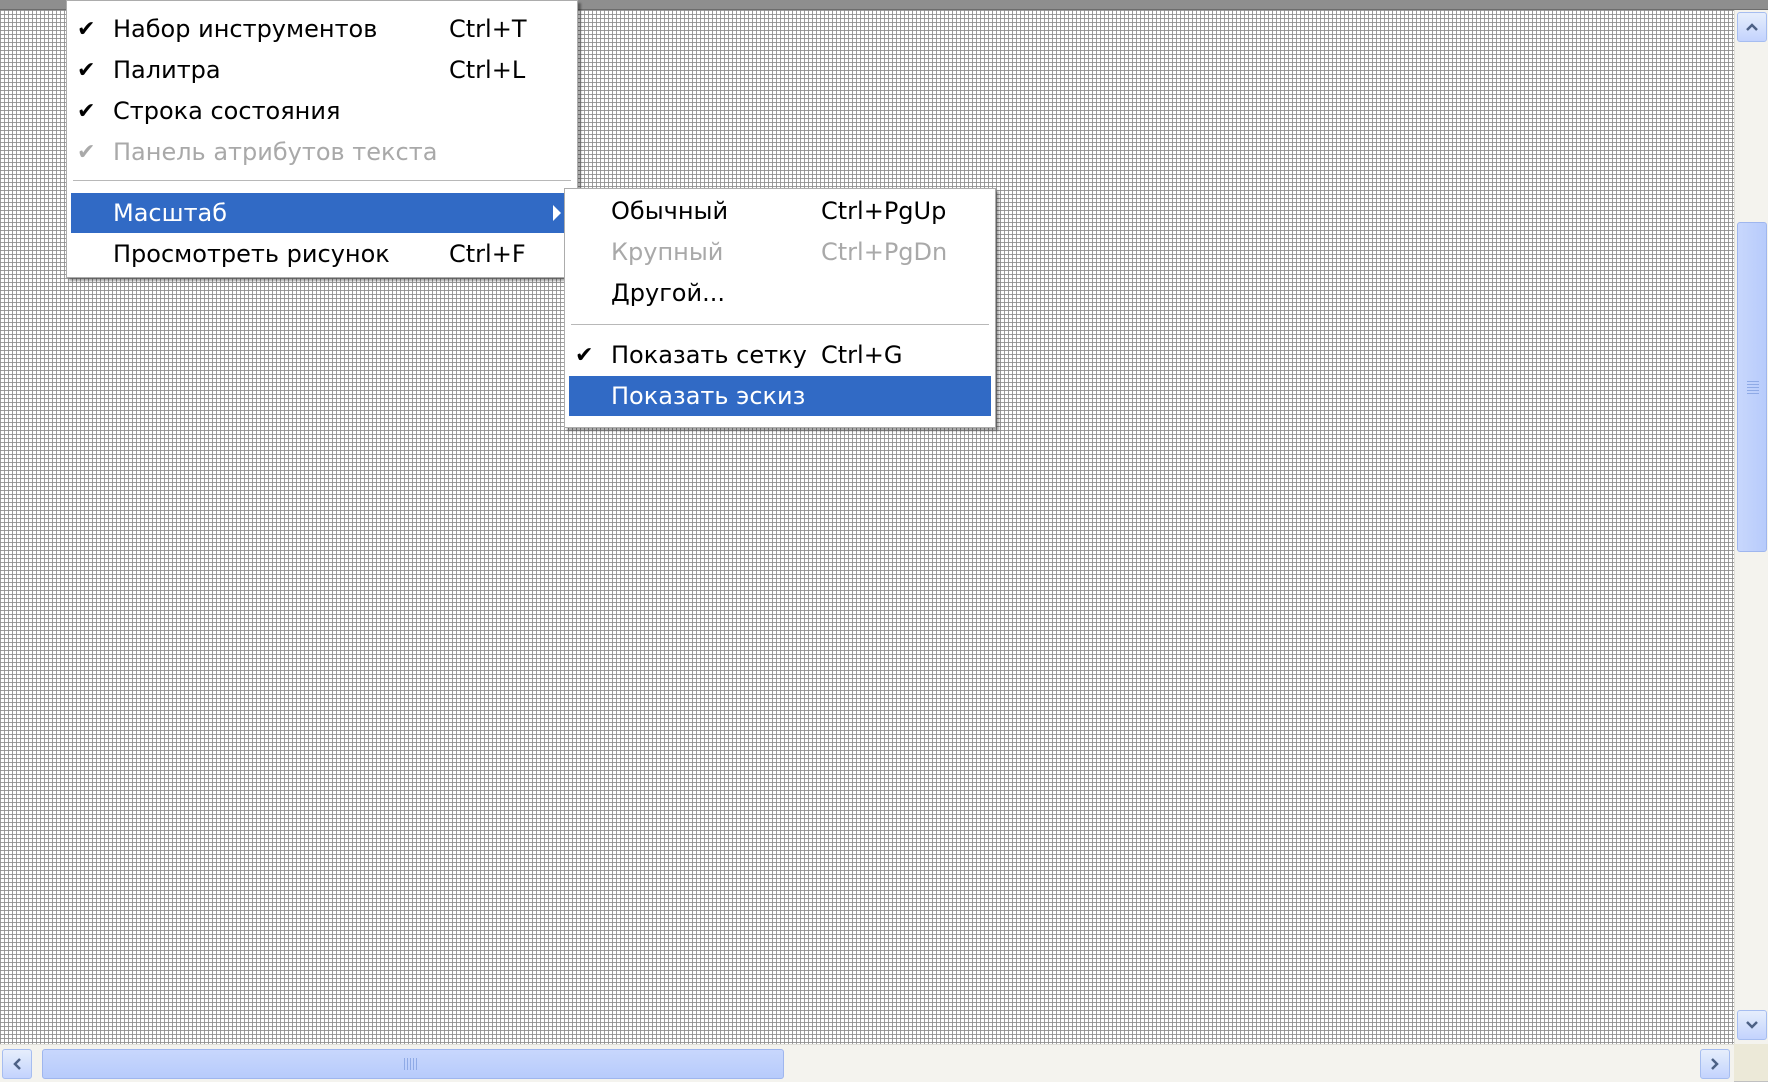 Image resolution: width=1768 pixels, height=1082 pixels. What do you see at coordinates (557, 213) in the screenshot?
I see `submenu-arrow-icon` at bounding box center [557, 213].